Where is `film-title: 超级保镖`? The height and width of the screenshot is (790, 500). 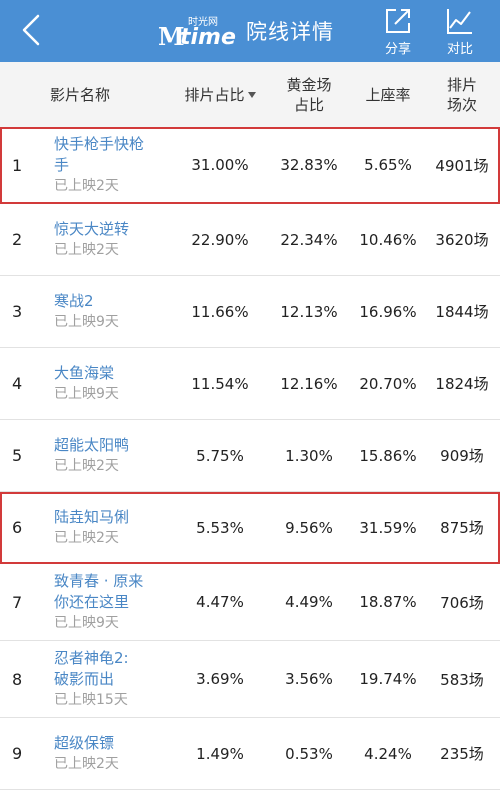 film-title: 超级保镖 is located at coordinates (114, 743).